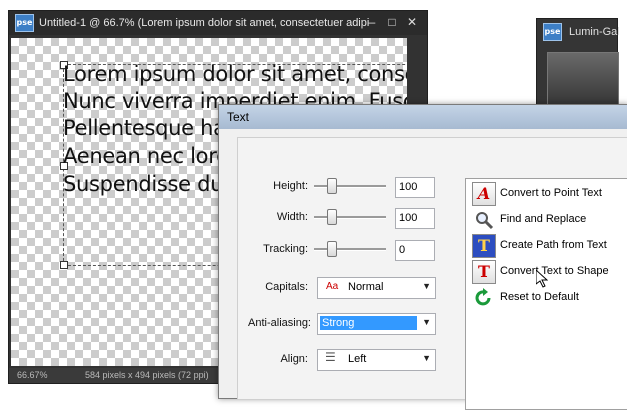  I want to click on list-item-convert-to-point-text: A Convert to Point Text, so click(549, 194).